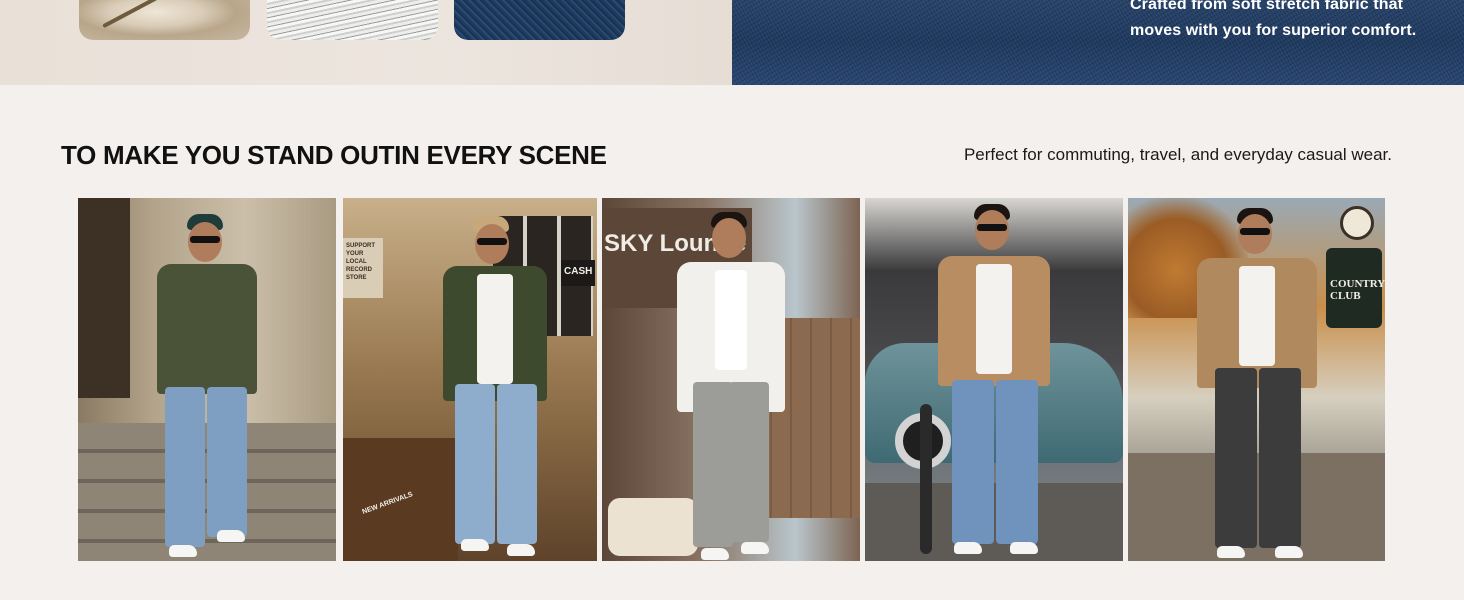 Image resolution: width=1464 pixels, height=600 pixels. I want to click on cash-poster: CASH, so click(578, 273).